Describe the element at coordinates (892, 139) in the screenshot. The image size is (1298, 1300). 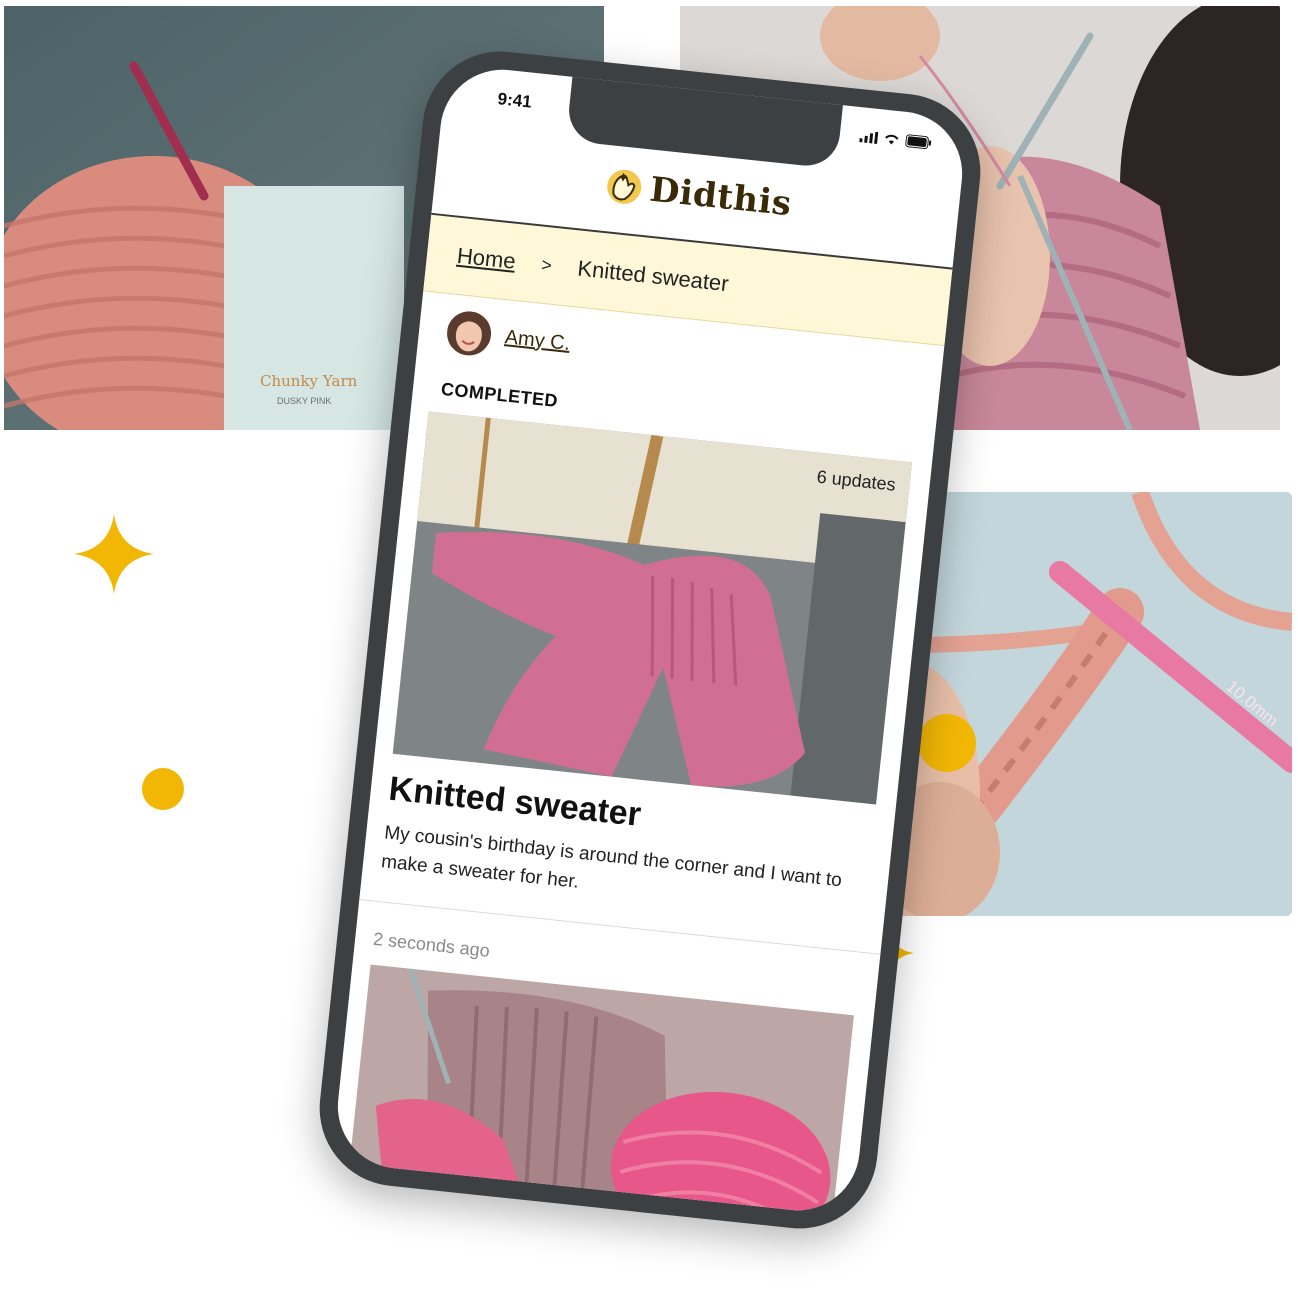
I see `wifi-icon` at that location.